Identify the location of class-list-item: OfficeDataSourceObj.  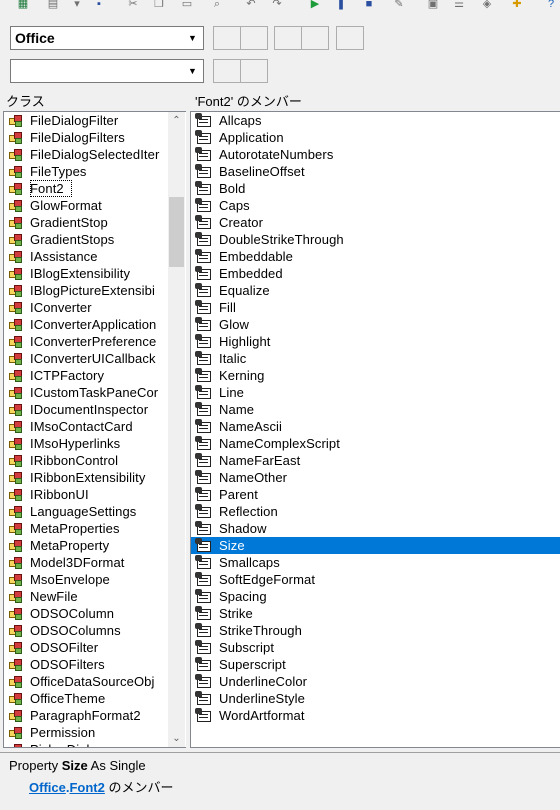
(86, 681).